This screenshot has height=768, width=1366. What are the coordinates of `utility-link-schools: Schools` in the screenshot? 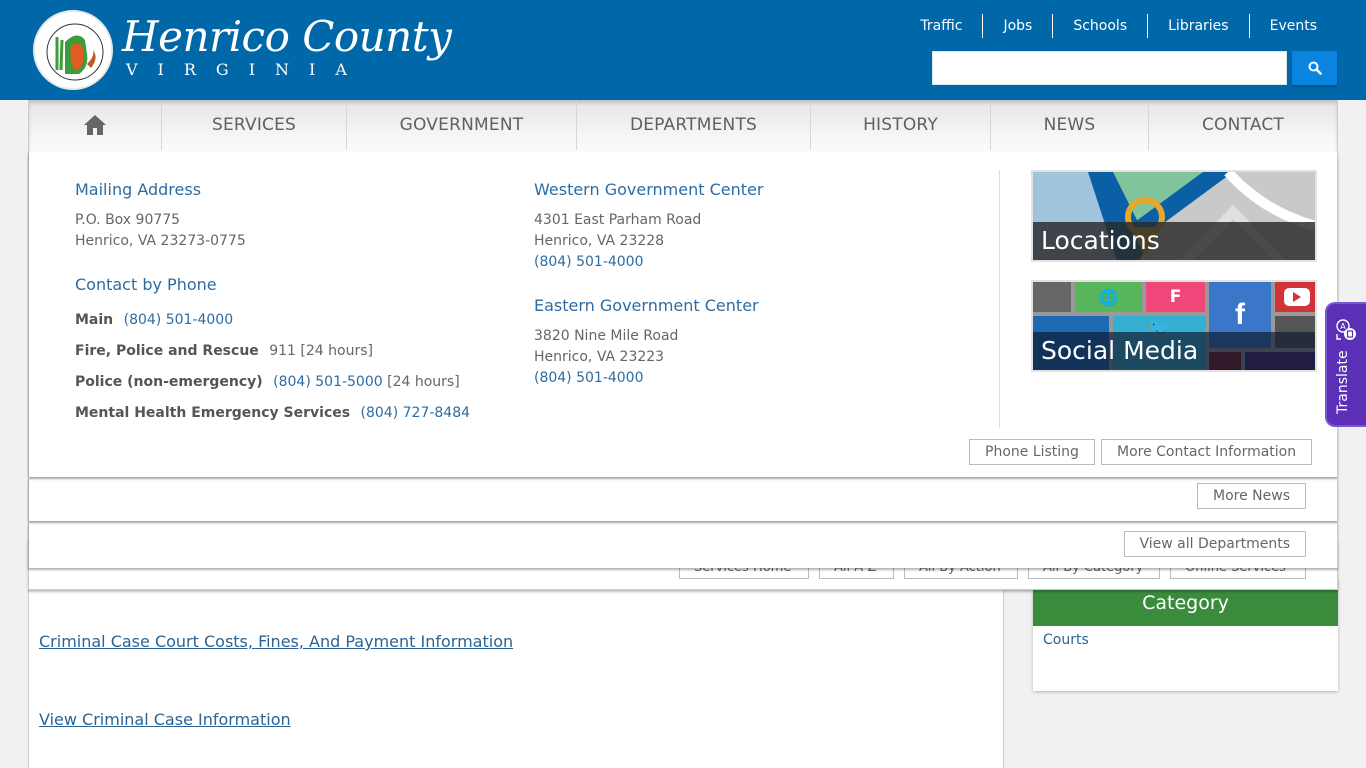 It's located at (1099, 26).